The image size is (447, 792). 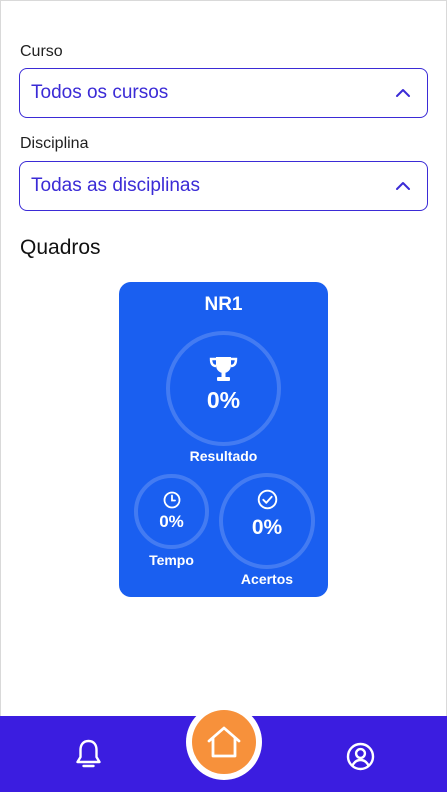 What do you see at coordinates (223, 456) in the screenshot?
I see `resultado-label: Resultado` at bounding box center [223, 456].